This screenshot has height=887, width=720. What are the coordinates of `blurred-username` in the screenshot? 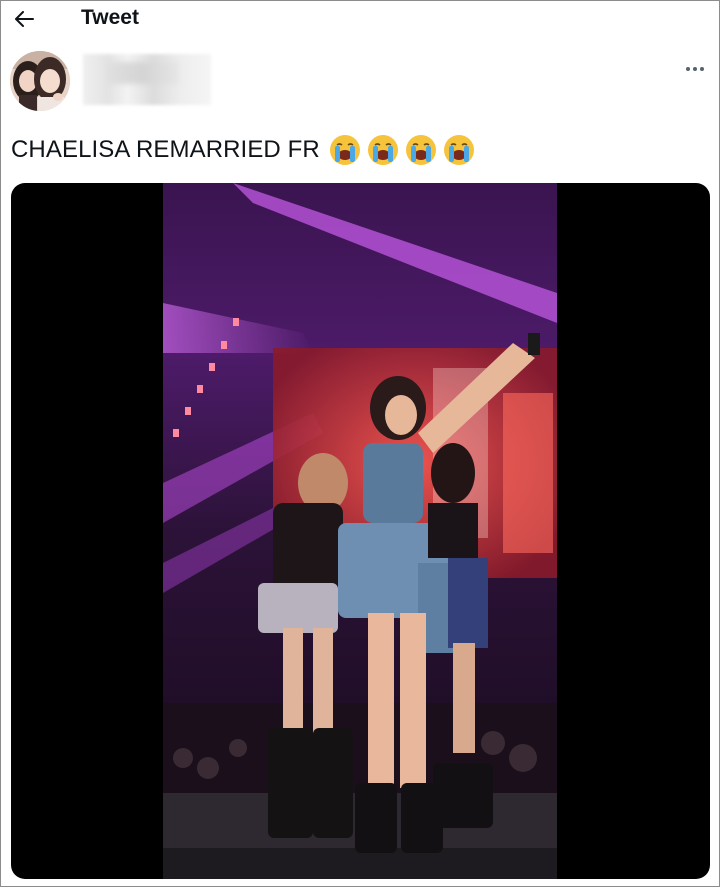 It's located at (147, 79).